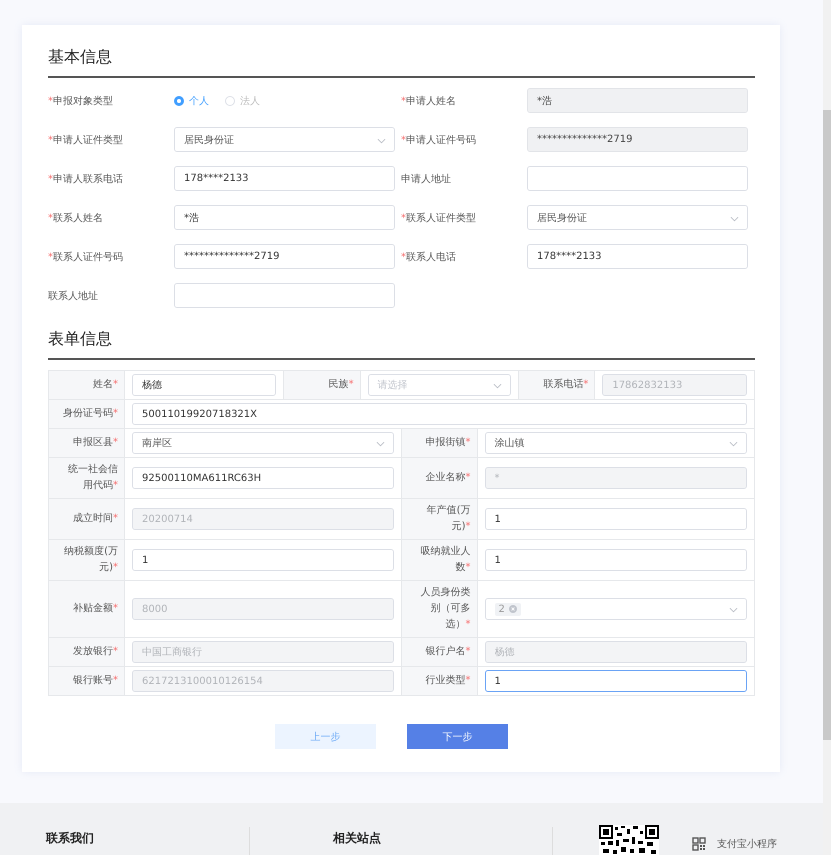 This screenshot has width=831, height=855. I want to click on field-label: 申报街镇*, so click(448, 443).